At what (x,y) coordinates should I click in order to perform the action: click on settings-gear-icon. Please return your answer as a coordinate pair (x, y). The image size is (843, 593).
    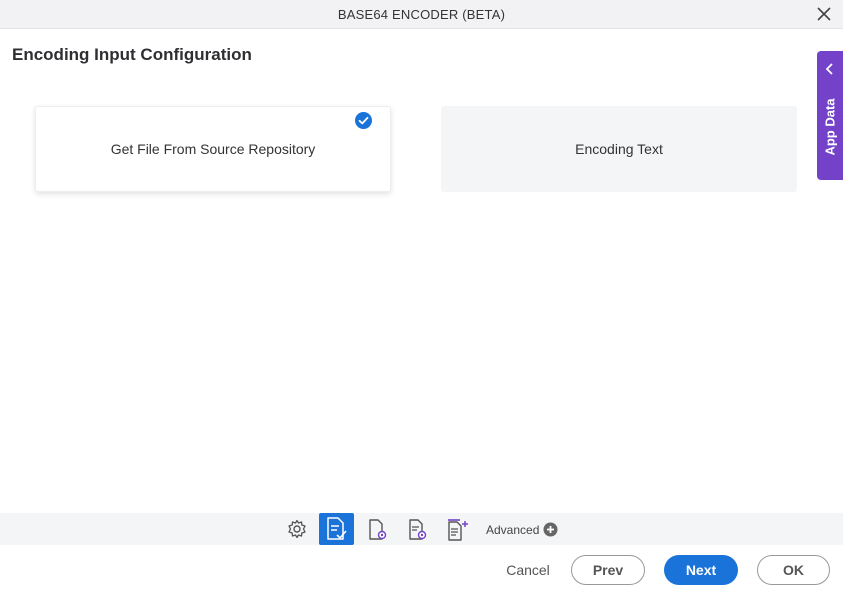
    Looking at the image, I should click on (297, 529).